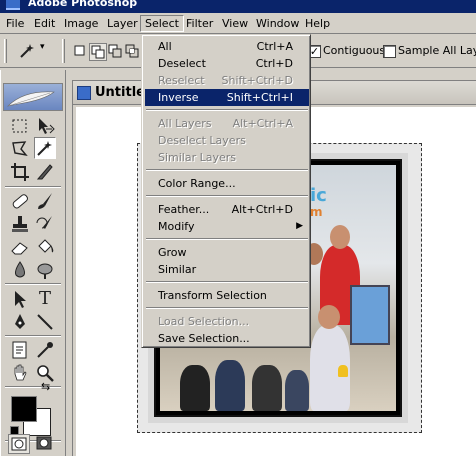  What do you see at coordinates (227, 46) in the screenshot?
I see `menu-item-all: All Ctrl+A` at bounding box center [227, 46].